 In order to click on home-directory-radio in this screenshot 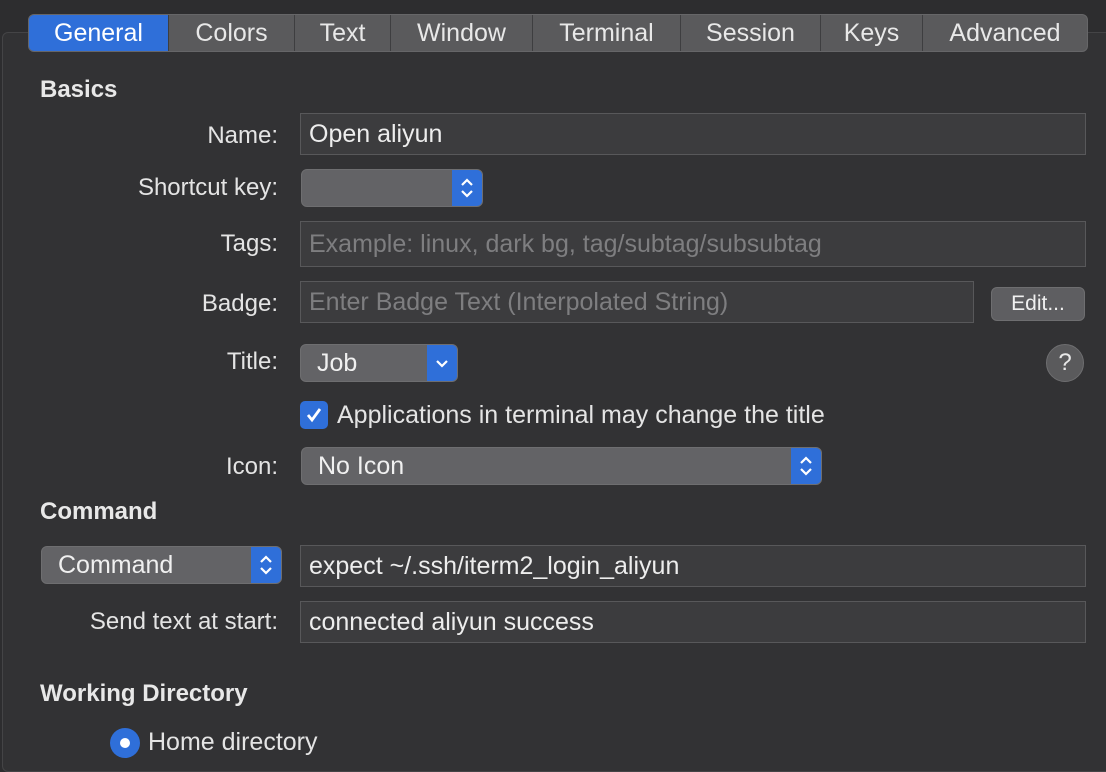, I will do `click(125, 743)`.